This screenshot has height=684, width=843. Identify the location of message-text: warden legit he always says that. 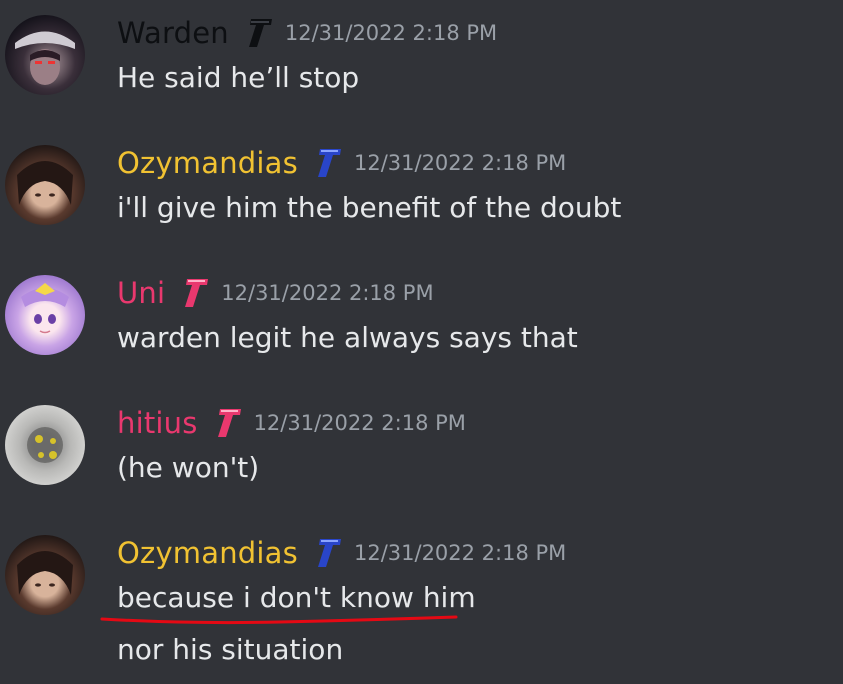
(347, 337).